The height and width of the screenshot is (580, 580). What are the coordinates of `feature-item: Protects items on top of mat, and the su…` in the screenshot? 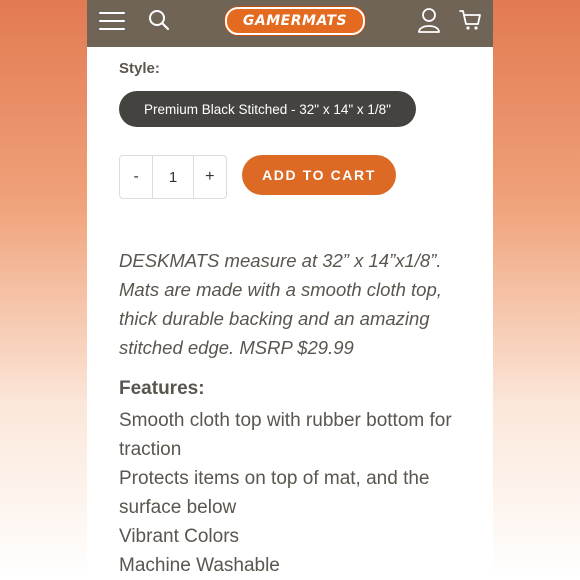 It's located at (274, 493).